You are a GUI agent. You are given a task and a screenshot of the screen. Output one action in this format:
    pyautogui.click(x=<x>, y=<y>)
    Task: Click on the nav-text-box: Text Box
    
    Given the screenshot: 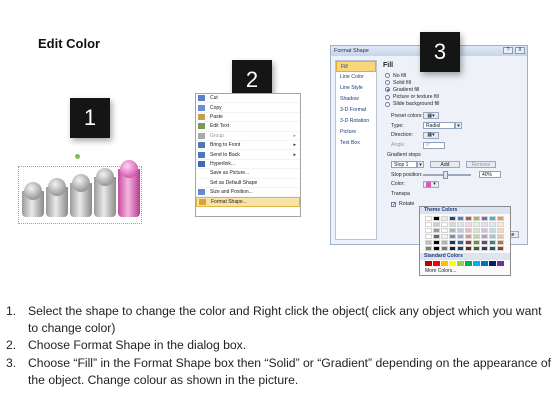 What is the action you would take?
    pyautogui.click(x=356, y=143)
    